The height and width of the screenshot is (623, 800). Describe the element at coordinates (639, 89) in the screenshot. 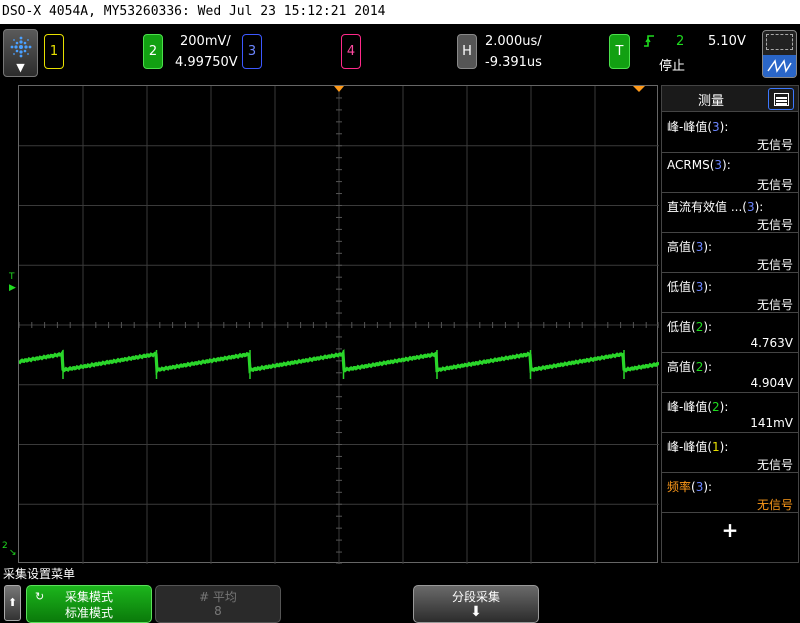

I see `delay-marker` at that location.